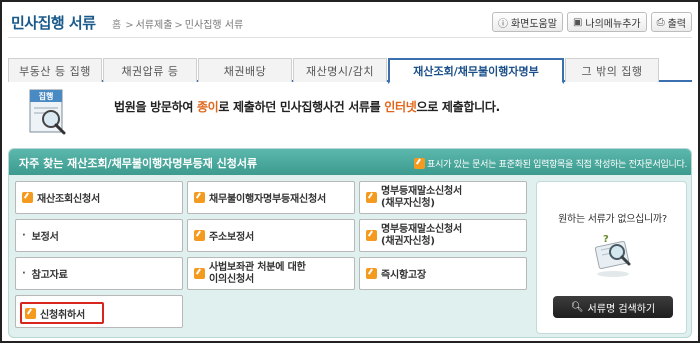  I want to click on withdrawal-form-button: 신청취하서, so click(62, 313).